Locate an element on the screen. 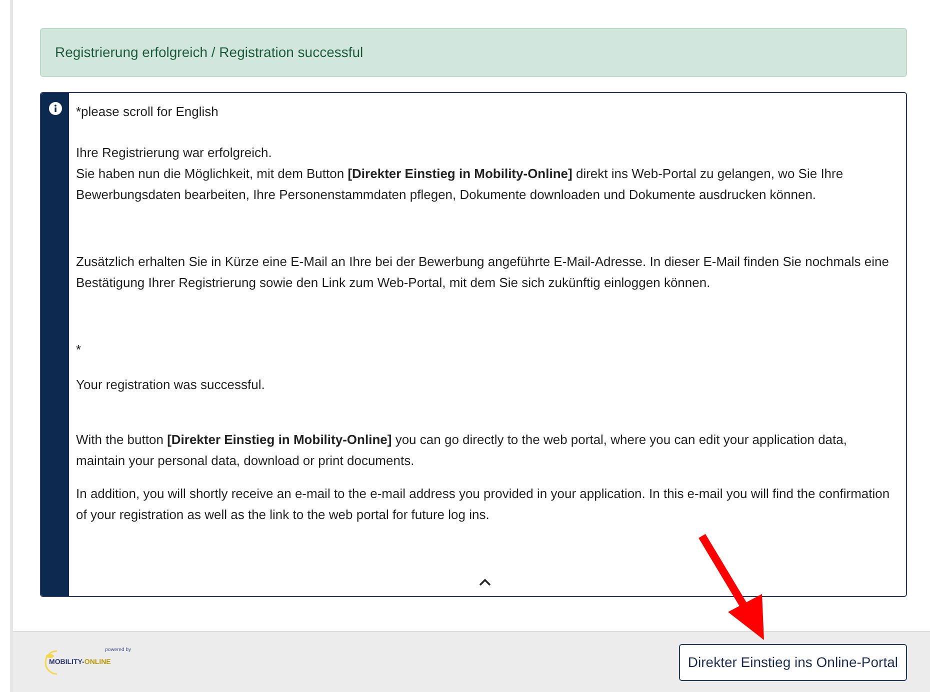 The width and height of the screenshot is (930, 692). info-paragraph: In addition, you will shortly receive an e-mail to the e-mail address you provided in your application. In this e-mail you will find the confirmation of your registration as well as the link to the web portal for future log ins. is located at coordinates (483, 504).